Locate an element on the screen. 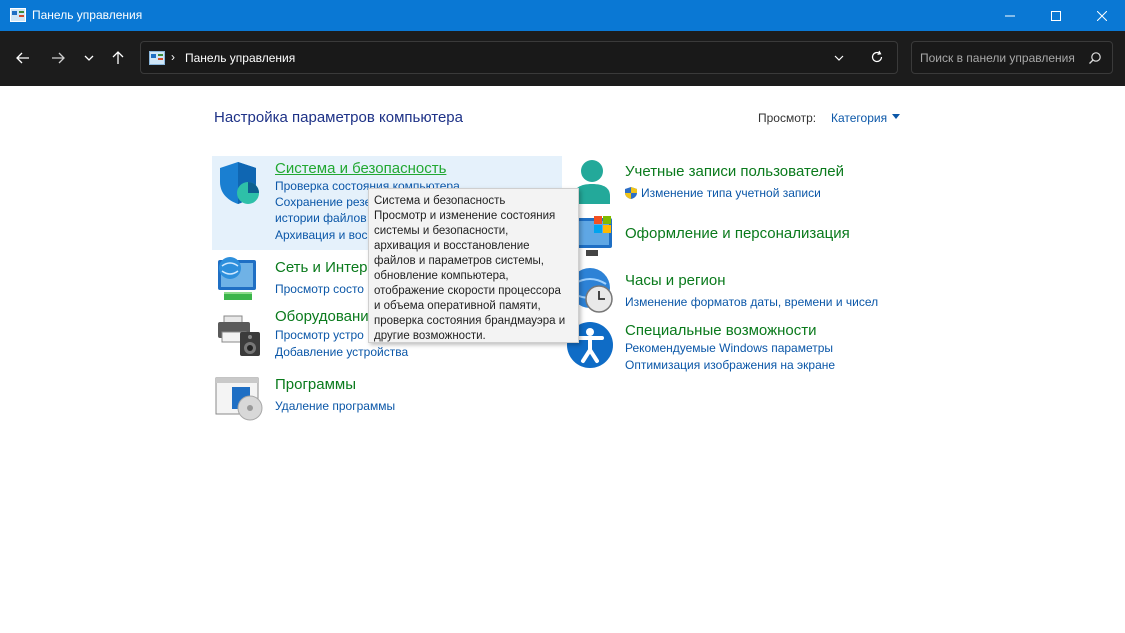 This screenshot has height=633, width=1125. search-input is located at coordinates (1000, 58).